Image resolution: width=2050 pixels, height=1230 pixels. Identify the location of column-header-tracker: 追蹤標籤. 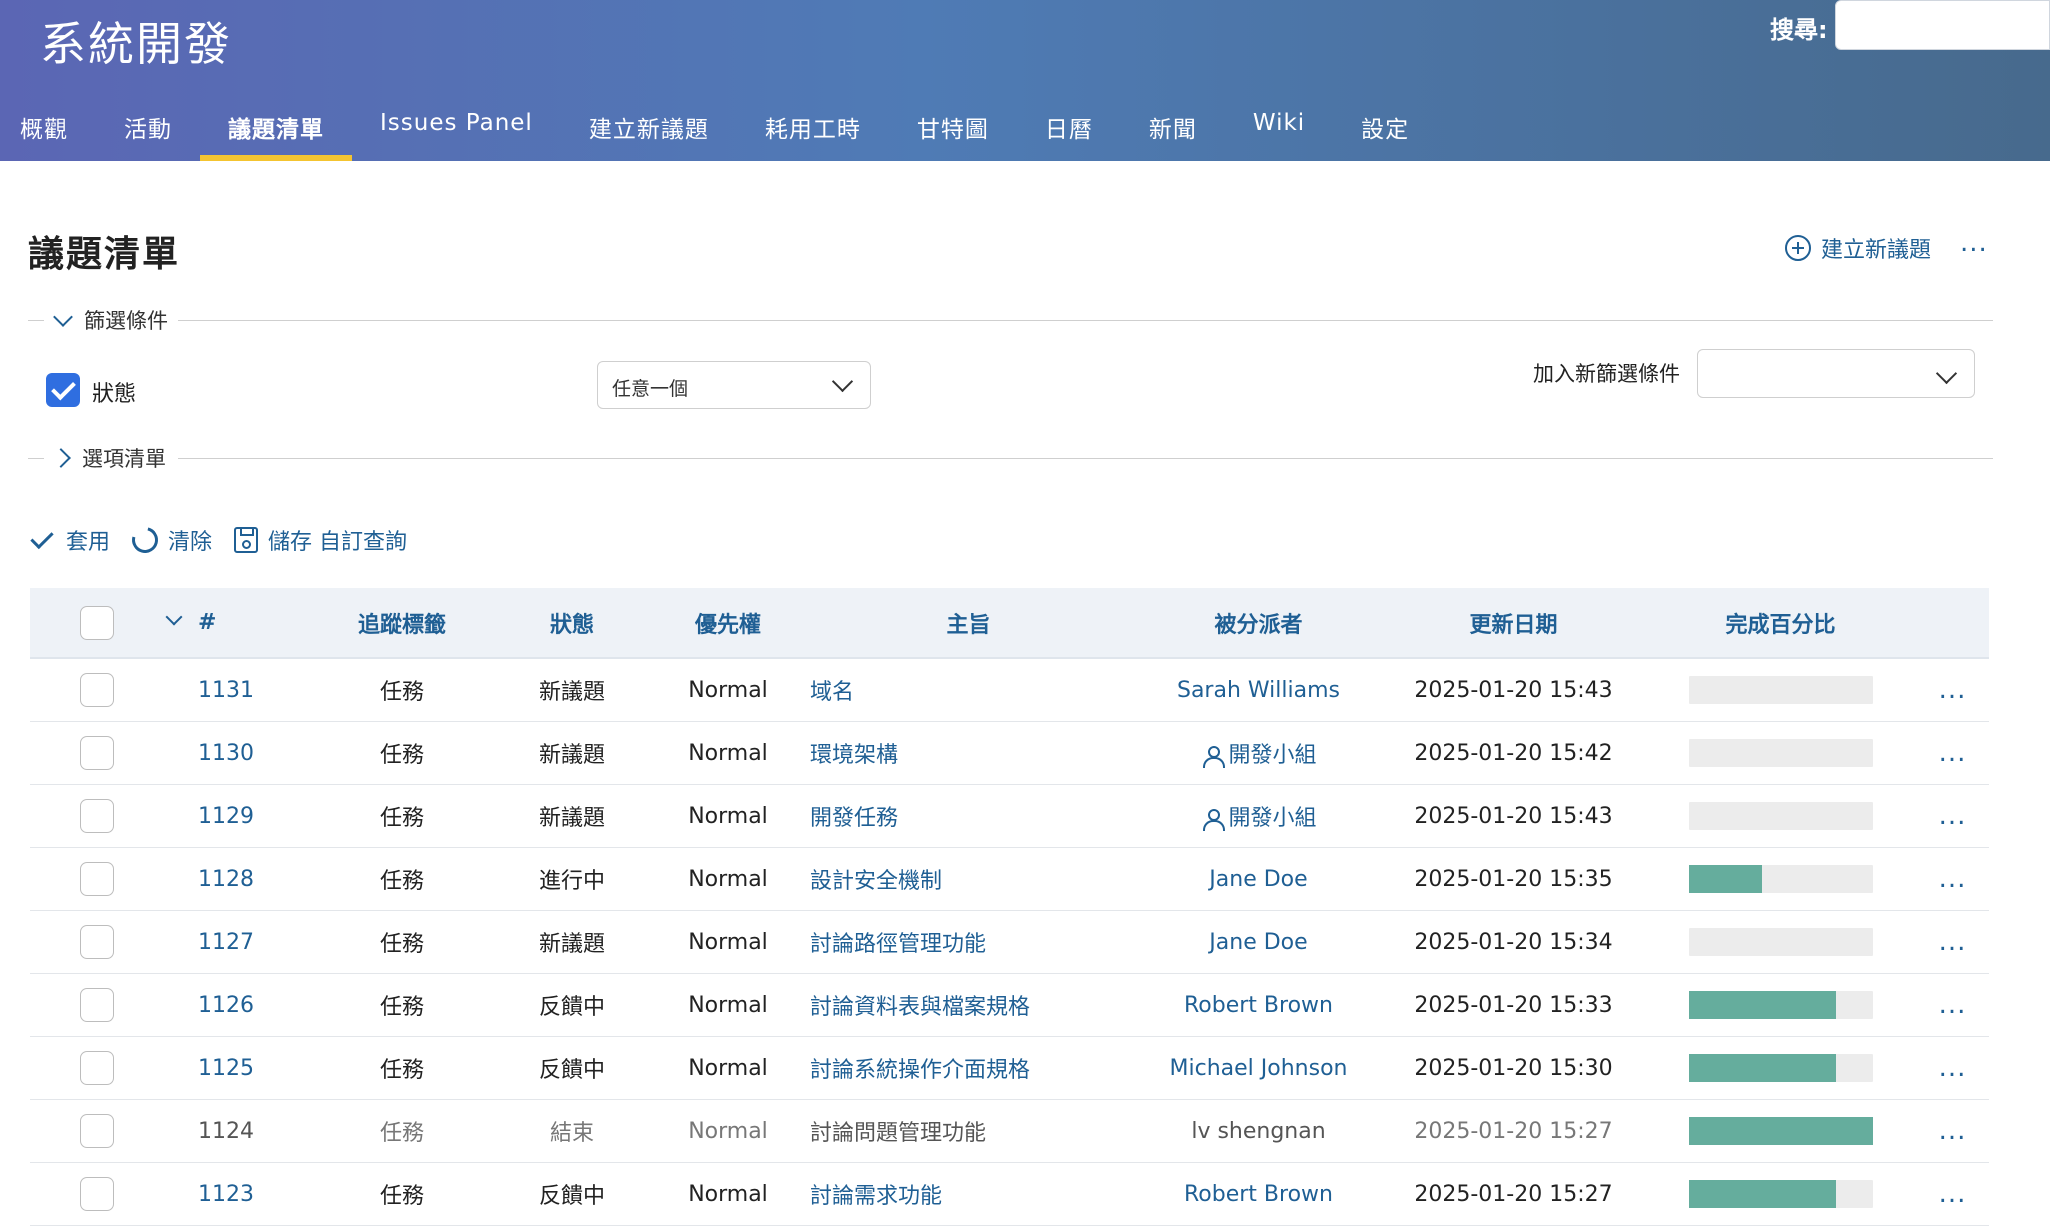
(402, 623).